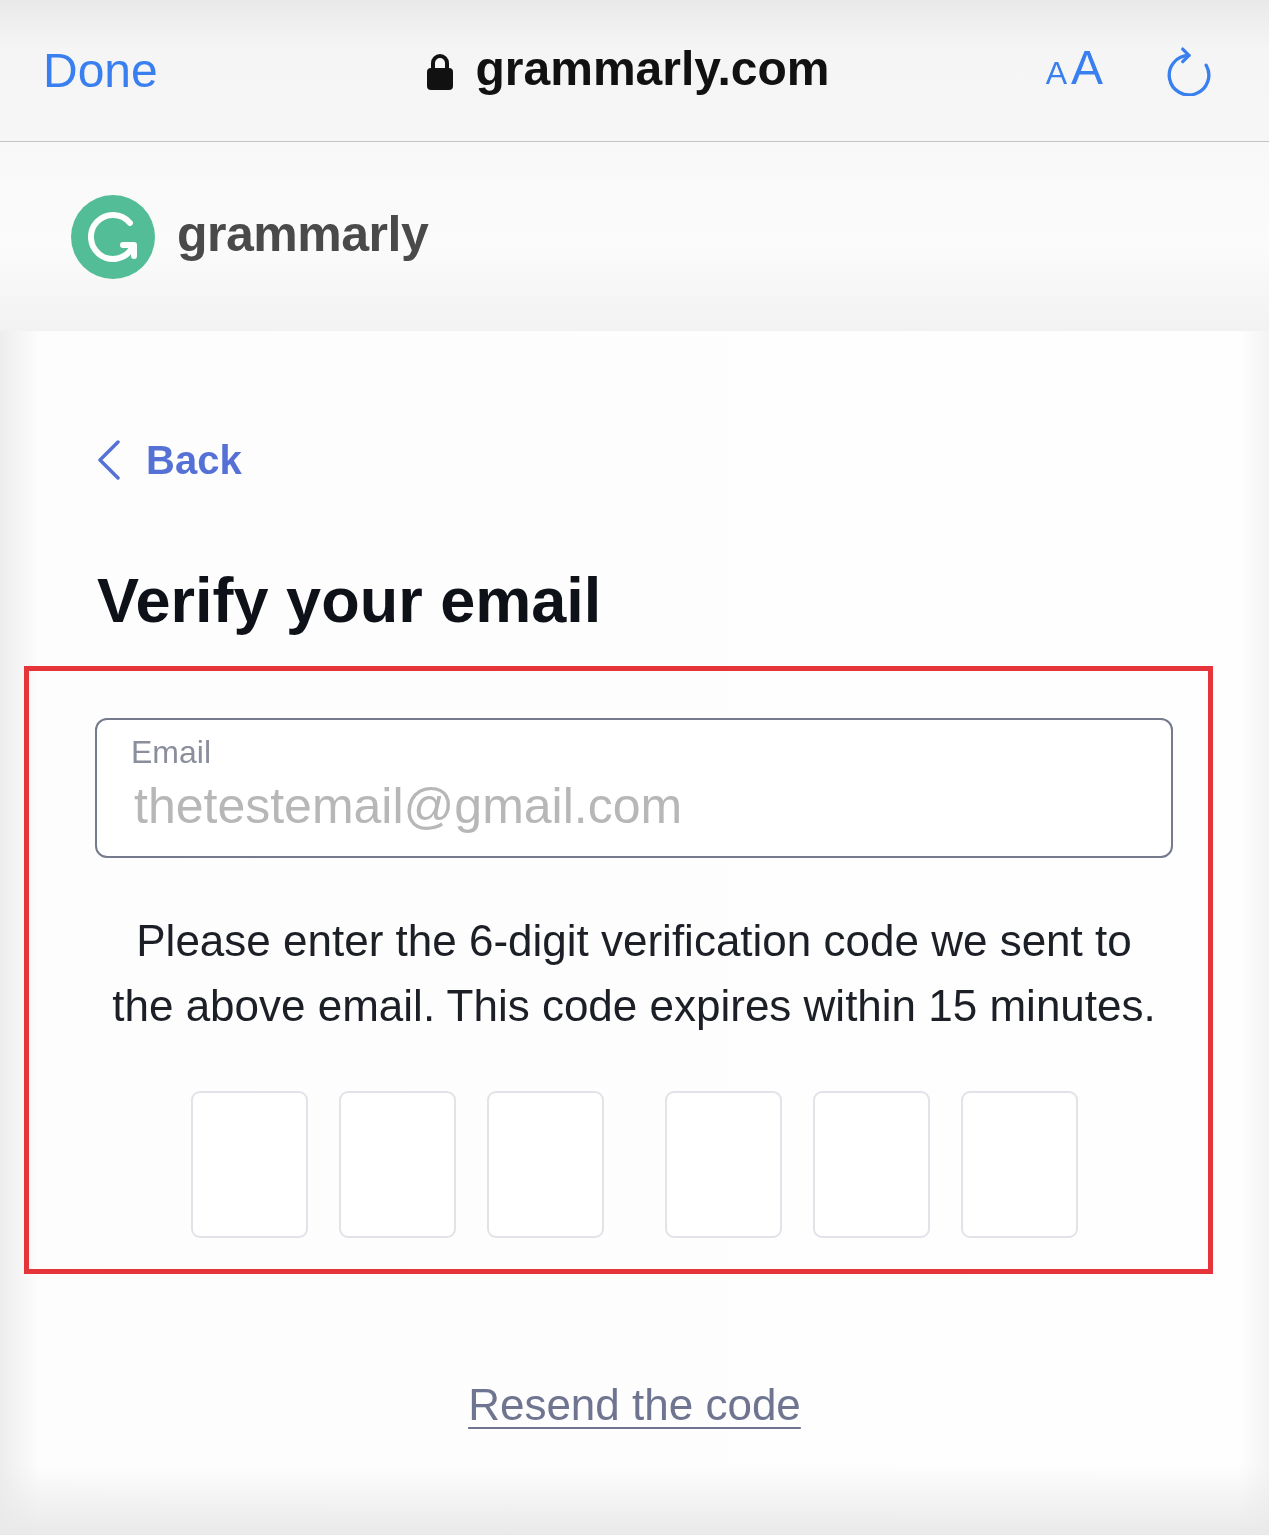 This screenshot has height=1536, width=1269. What do you see at coordinates (634, 973) in the screenshot?
I see `instructions-text: Please enter the 6-digit verification code we sent to the above email. This code expires within 15 minutes.` at bounding box center [634, 973].